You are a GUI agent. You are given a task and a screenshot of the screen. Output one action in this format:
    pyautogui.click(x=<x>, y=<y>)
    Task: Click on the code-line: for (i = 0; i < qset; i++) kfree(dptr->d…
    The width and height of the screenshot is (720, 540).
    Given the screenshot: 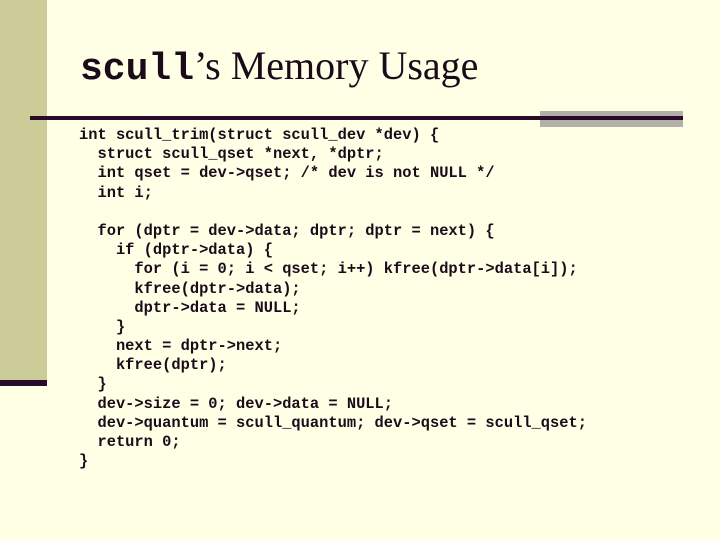 What is the action you would take?
    pyautogui.click(x=328, y=269)
    